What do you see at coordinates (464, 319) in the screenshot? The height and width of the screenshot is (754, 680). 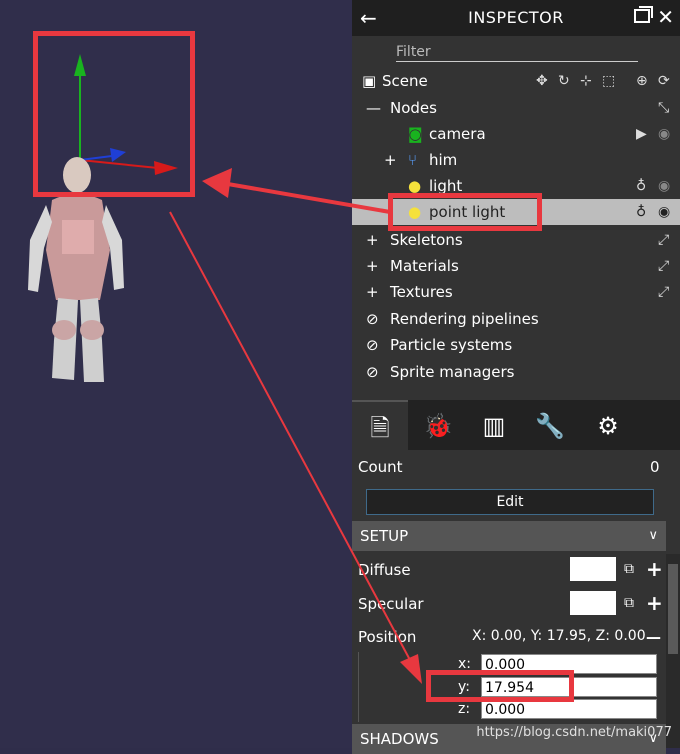 I see `rendering-label: Rendering pipelines` at bounding box center [464, 319].